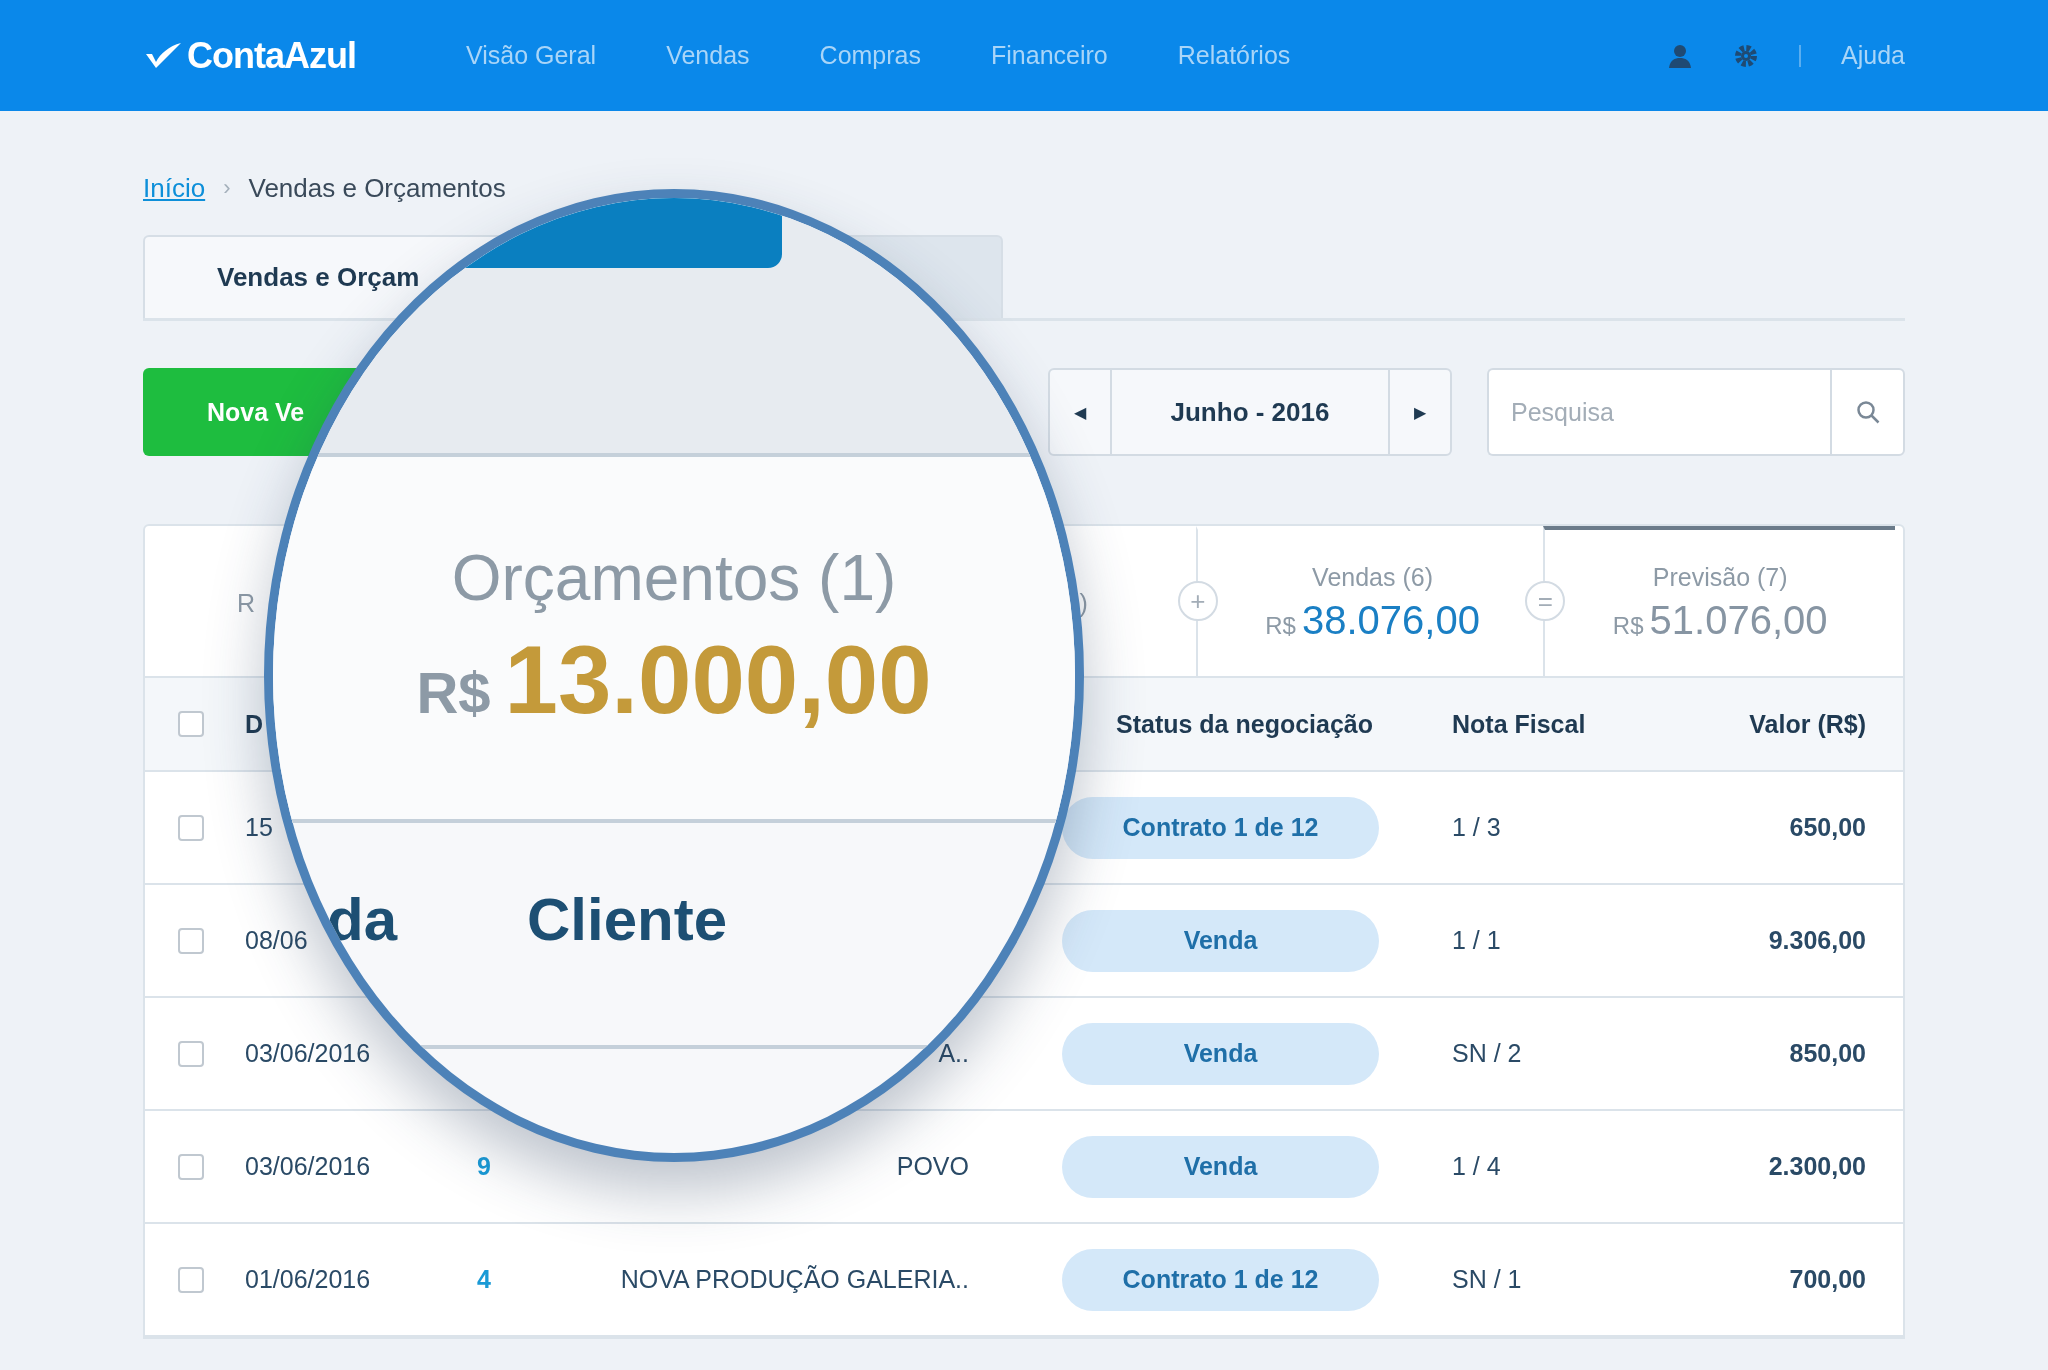 The image size is (2048, 1370). What do you see at coordinates (1816, 1166) in the screenshot?
I see `value-cell-text: 2.300,00` at bounding box center [1816, 1166].